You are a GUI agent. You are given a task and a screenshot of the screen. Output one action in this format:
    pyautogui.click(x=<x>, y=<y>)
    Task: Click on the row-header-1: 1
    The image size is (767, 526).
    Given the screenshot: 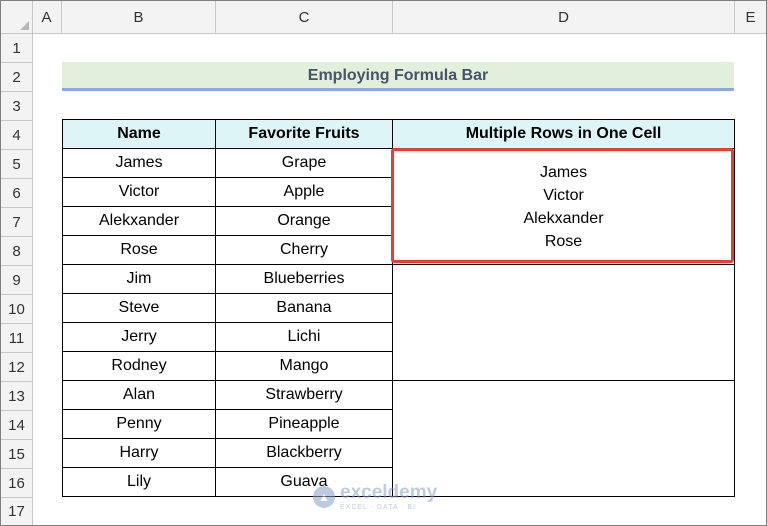 What is the action you would take?
    pyautogui.click(x=16, y=48)
    